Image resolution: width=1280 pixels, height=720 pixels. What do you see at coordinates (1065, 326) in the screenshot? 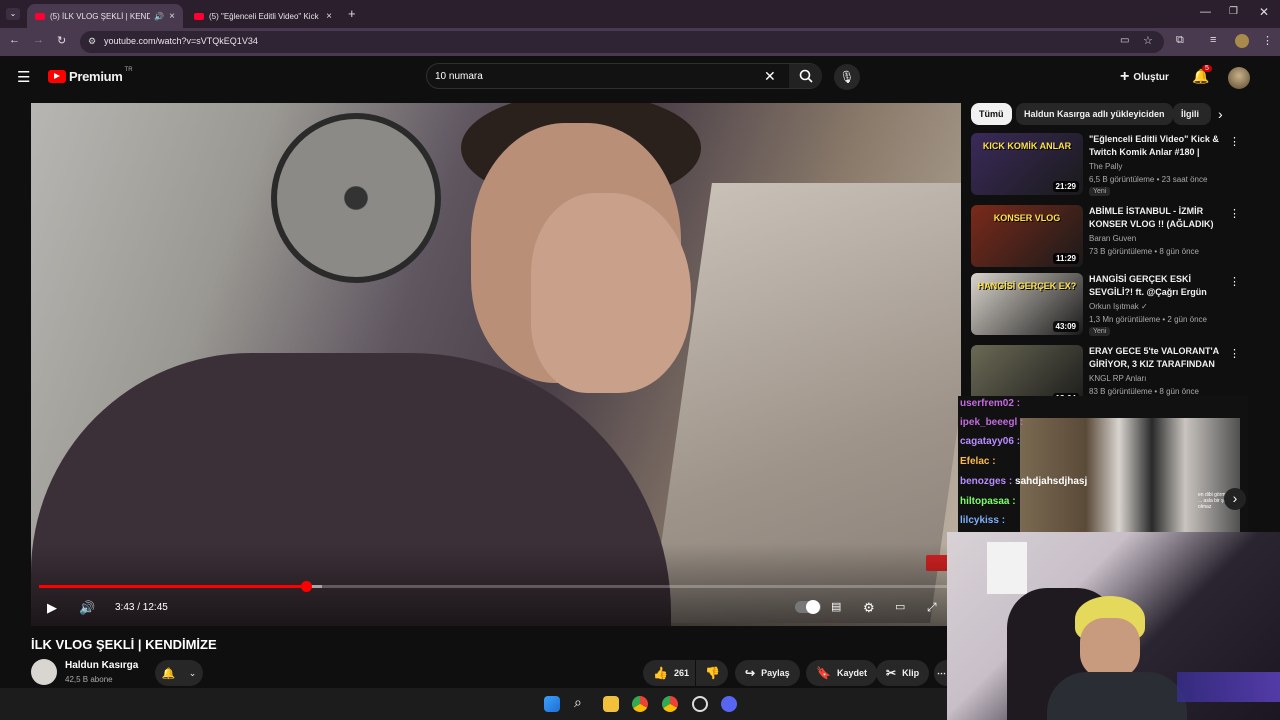
I see `duration-badge: 43:09` at bounding box center [1065, 326].